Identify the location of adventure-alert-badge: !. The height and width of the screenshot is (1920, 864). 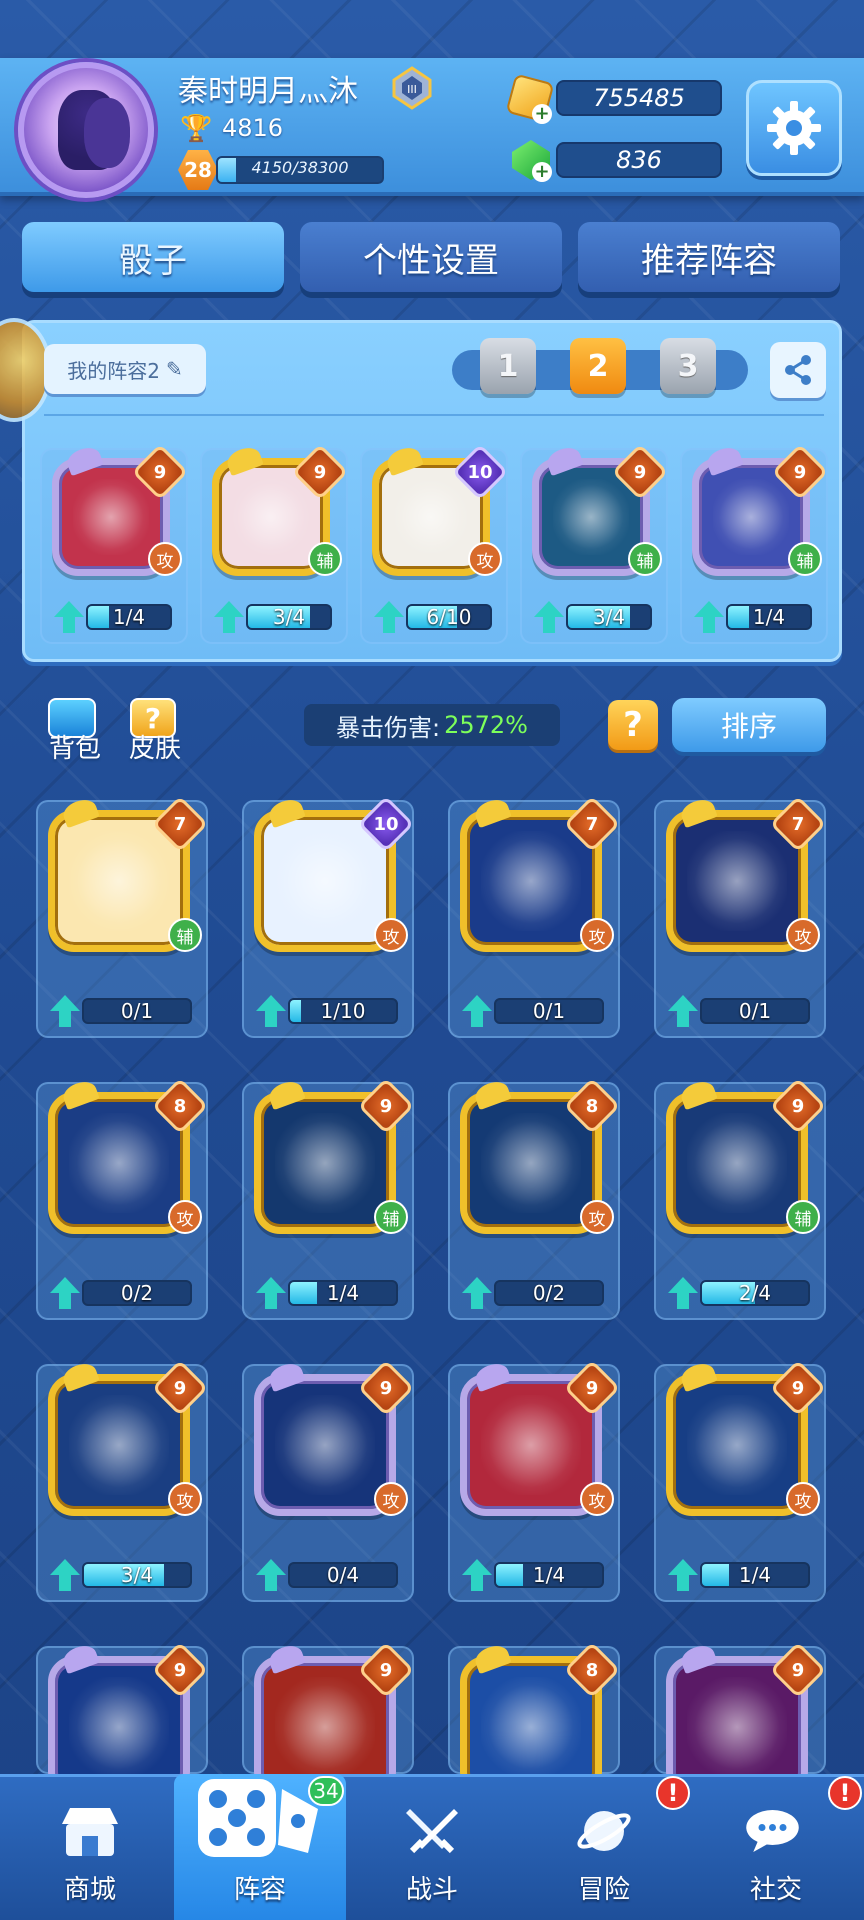
(673, 1793).